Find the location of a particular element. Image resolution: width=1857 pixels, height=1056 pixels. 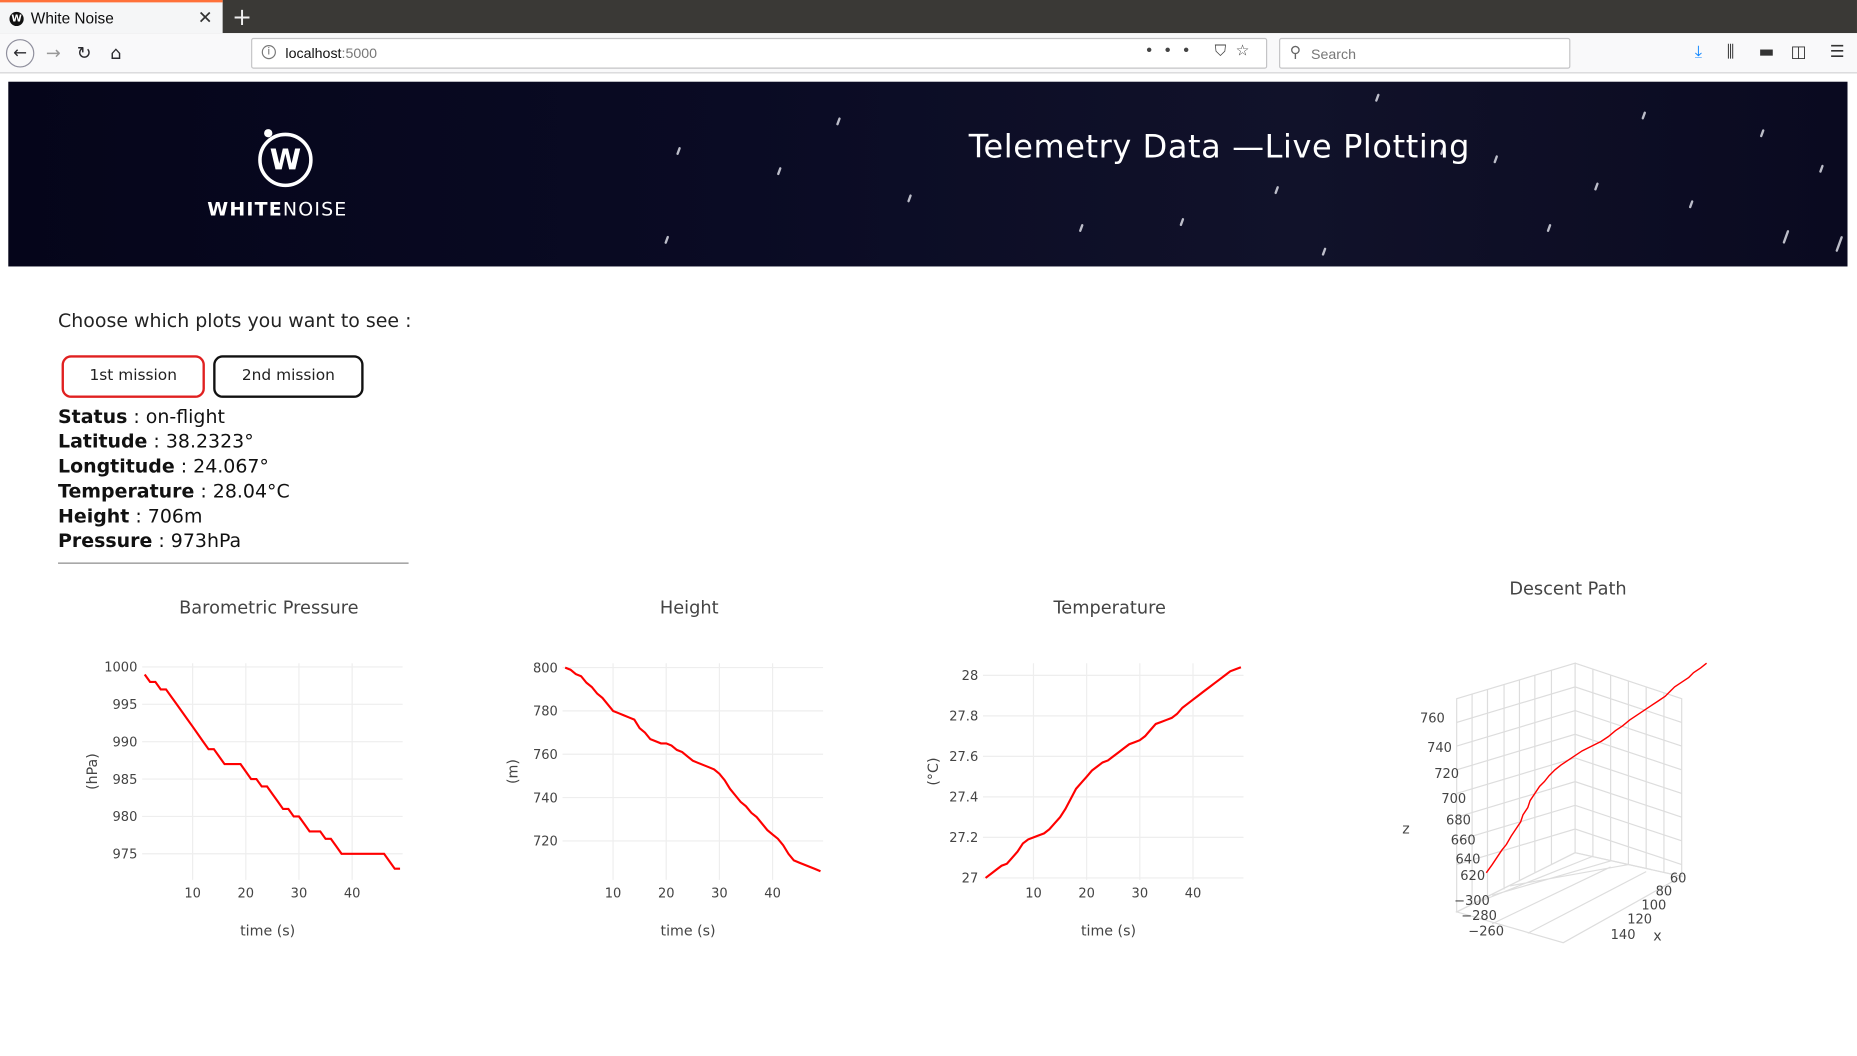

search-bar: ⚲ Search is located at coordinates (1425, 53).